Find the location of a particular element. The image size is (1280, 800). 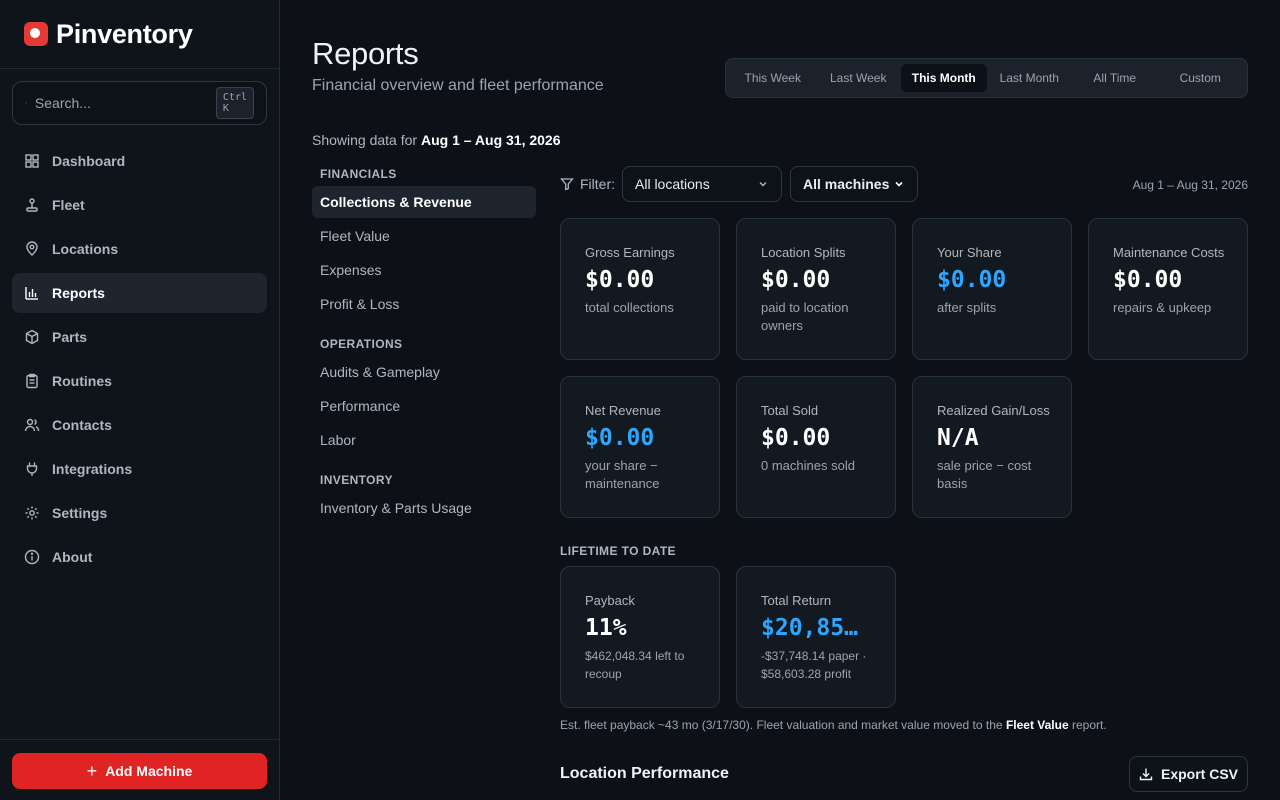

card-label: Total Return is located at coordinates (796, 600).